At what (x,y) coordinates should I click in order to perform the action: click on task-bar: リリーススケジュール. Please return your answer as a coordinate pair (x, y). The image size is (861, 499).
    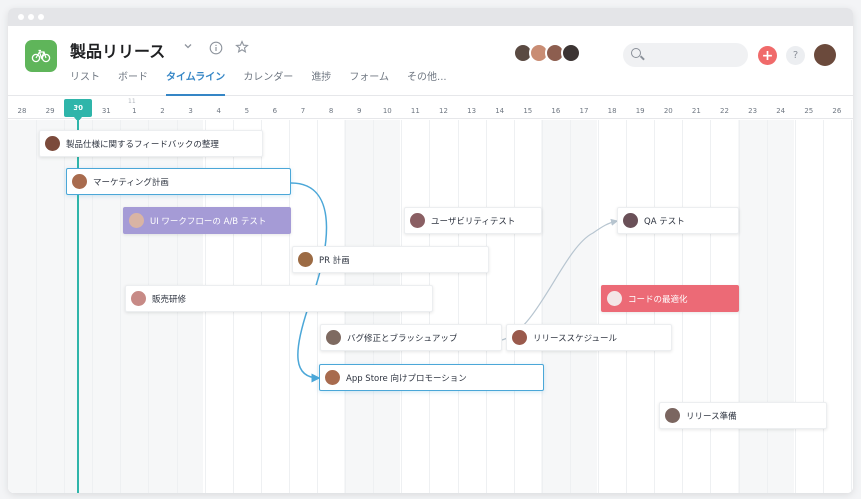
    Looking at the image, I should click on (589, 337).